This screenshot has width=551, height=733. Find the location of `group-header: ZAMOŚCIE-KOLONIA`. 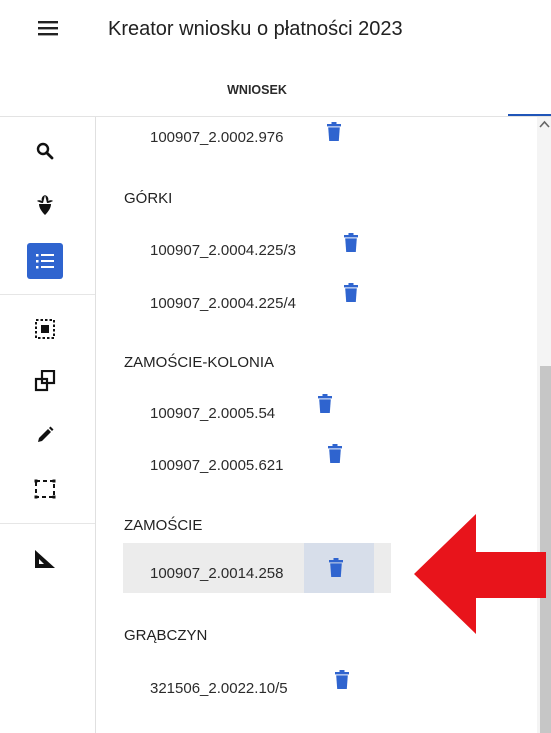

group-header: ZAMOŚCIE-KOLONIA is located at coordinates (199, 362).